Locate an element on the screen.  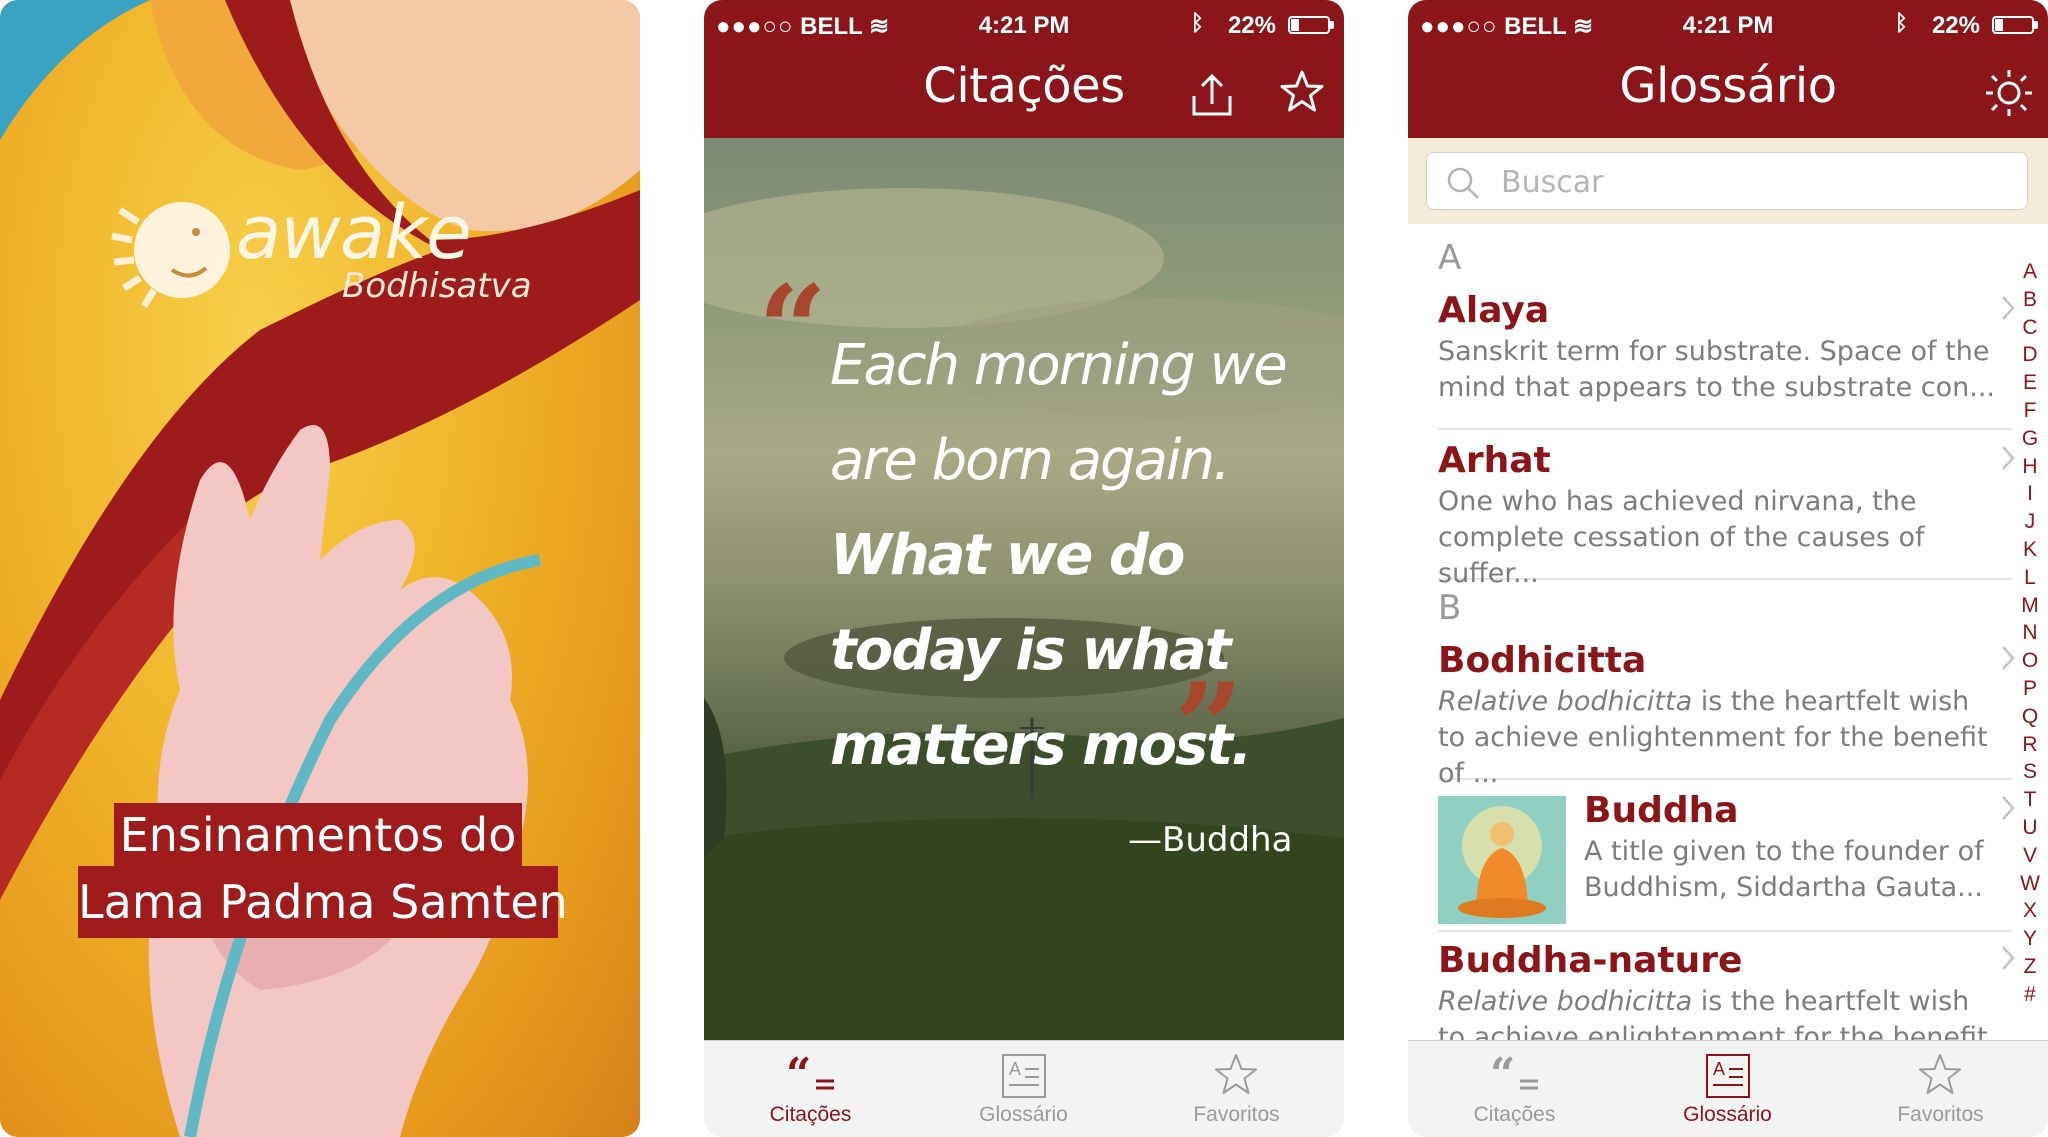
caption-line-2: Lama Padma Samten is located at coordinates (323, 902).